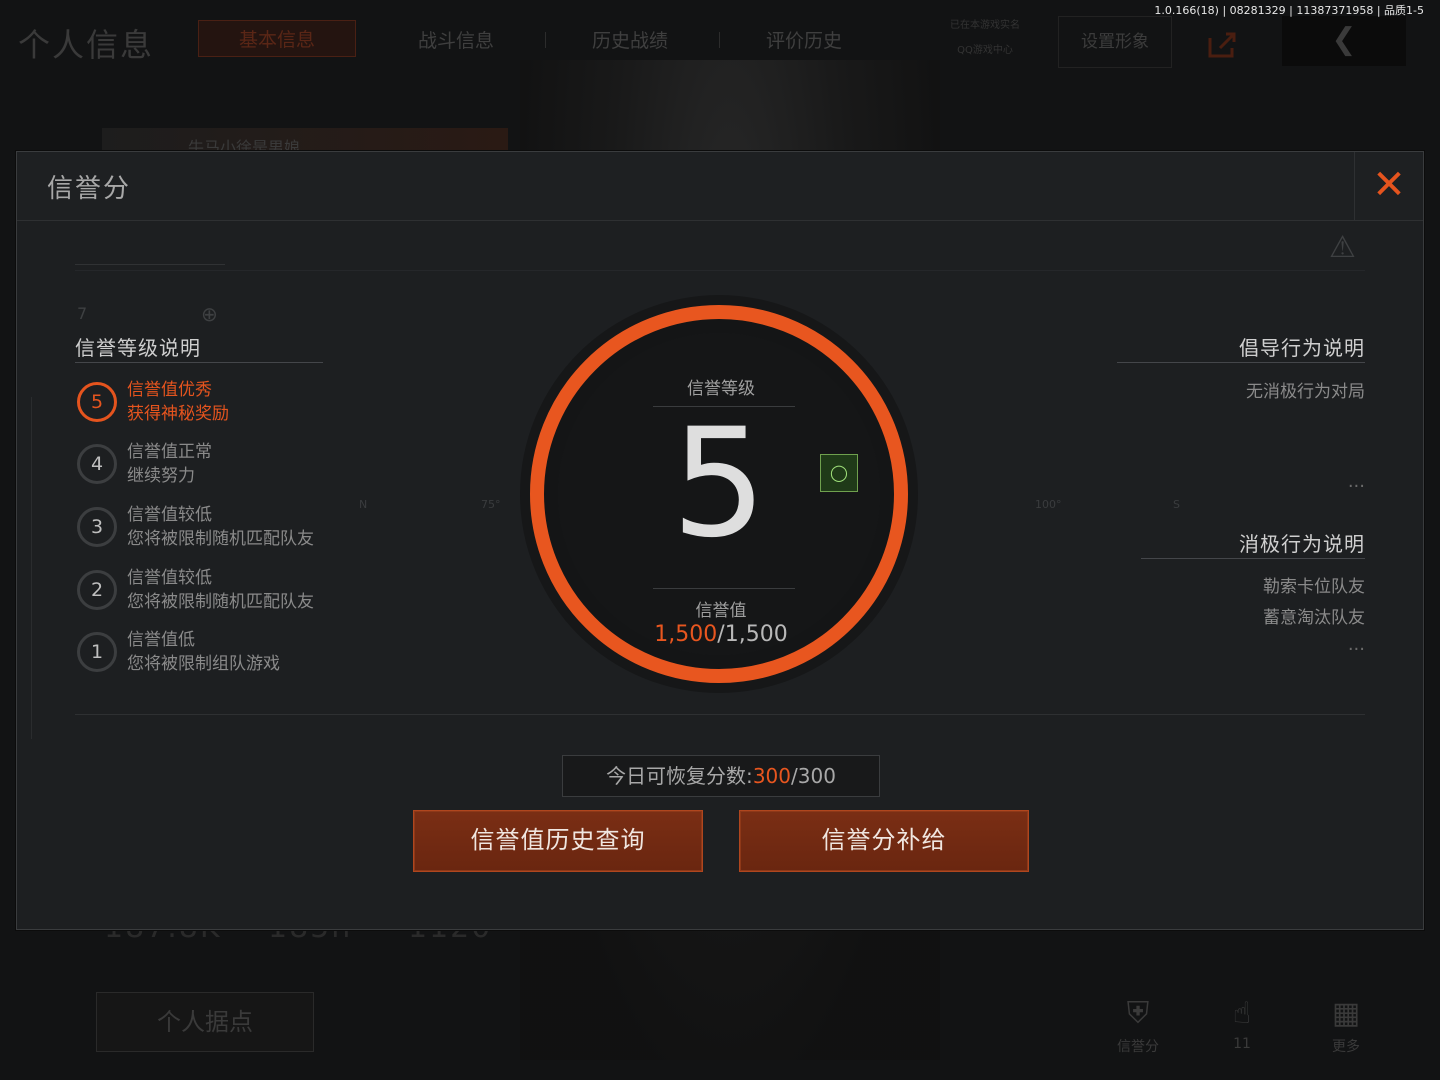  Describe the element at coordinates (305, 140) in the screenshot. I see `player-name-row` at that location.